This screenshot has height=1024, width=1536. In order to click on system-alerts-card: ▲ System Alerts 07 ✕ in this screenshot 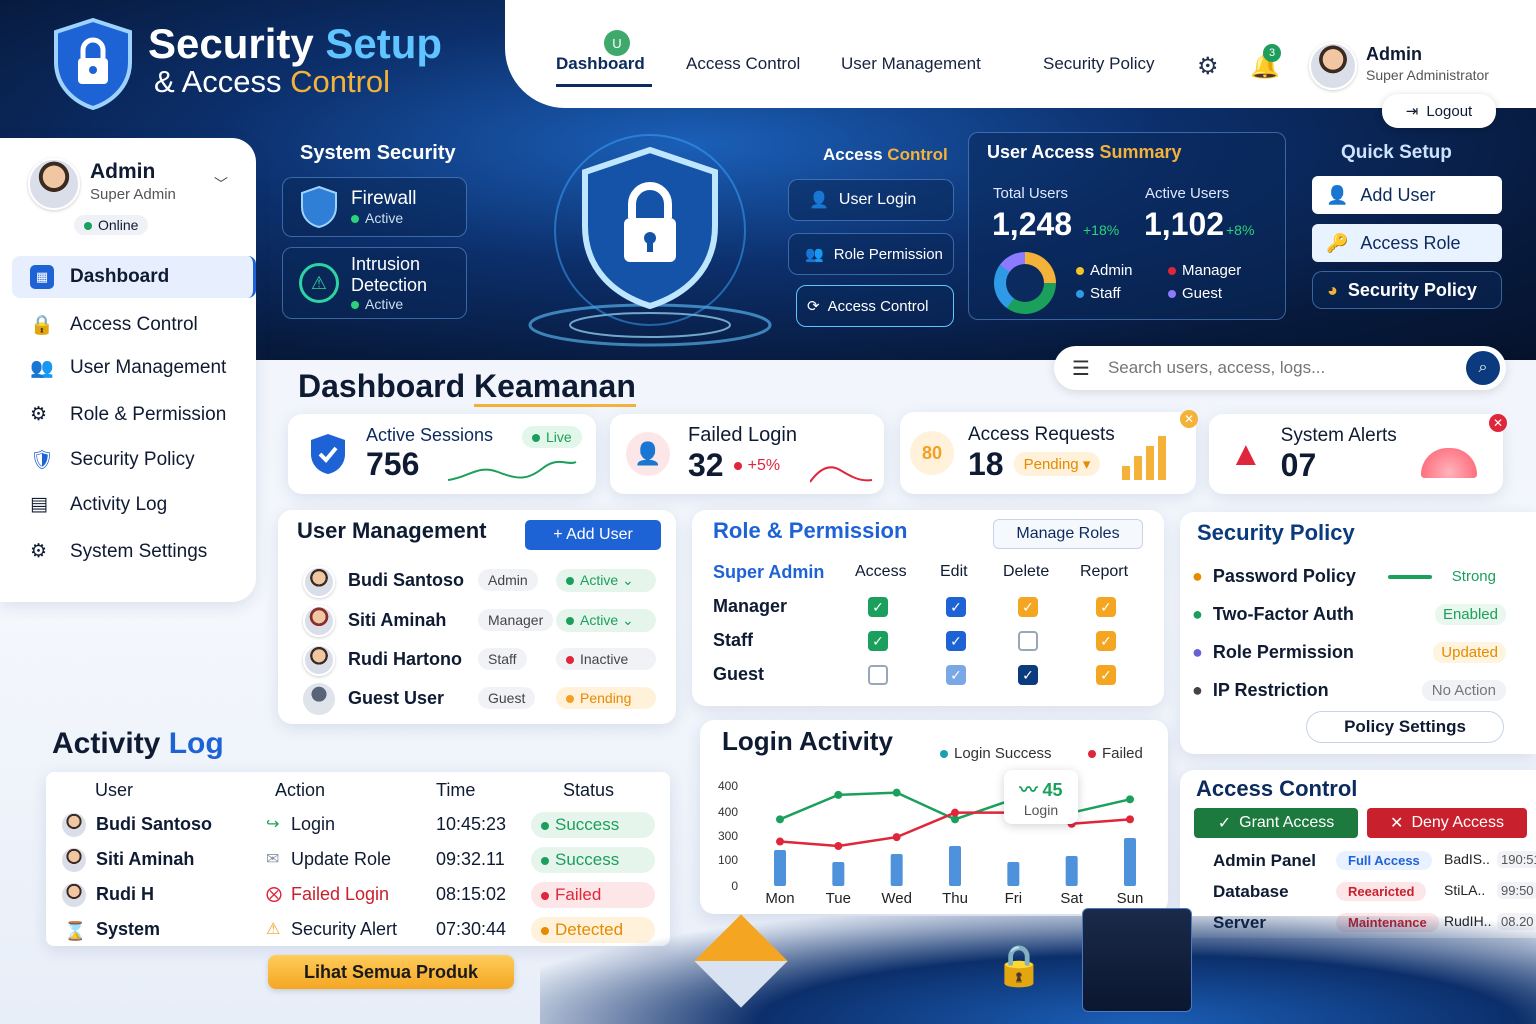, I will do `click(1358, 454)`.